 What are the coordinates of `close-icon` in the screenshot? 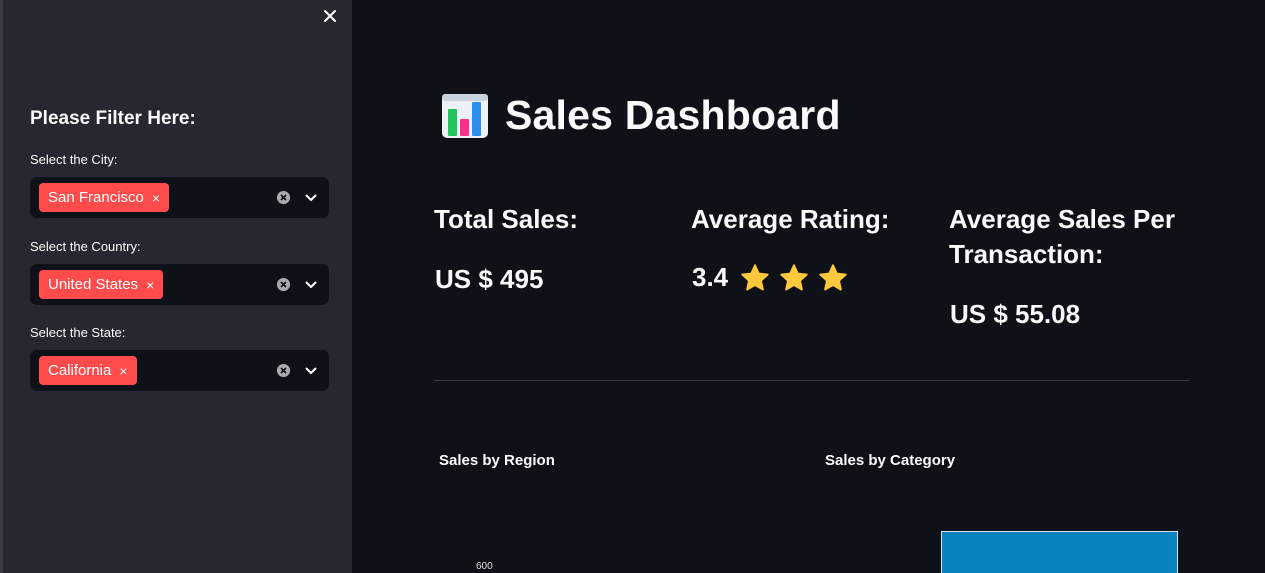 It's located at (330, 16).